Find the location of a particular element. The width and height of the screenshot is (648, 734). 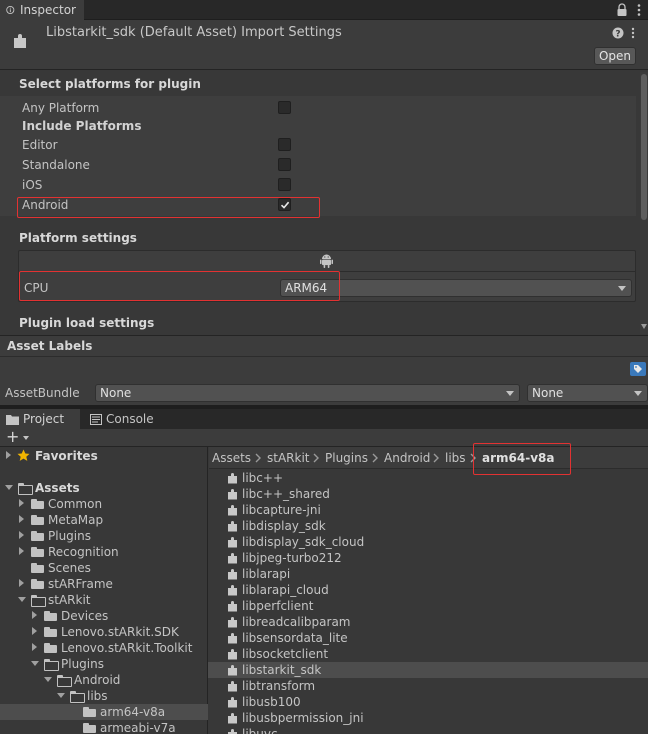

platform-editor-label: Editor is located at coordinates (40, 145).